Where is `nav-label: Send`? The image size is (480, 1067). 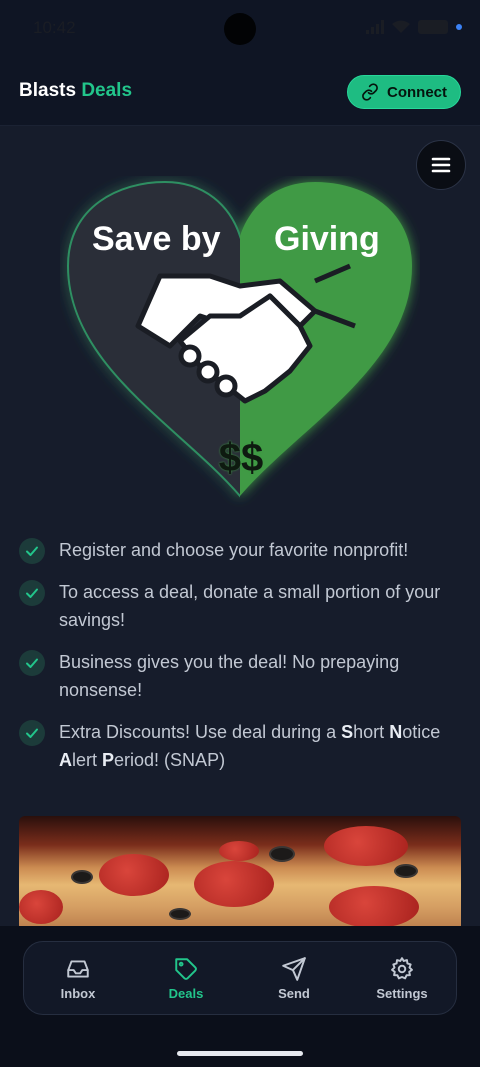
nav-label: Send is located at coordinates (294, 993).